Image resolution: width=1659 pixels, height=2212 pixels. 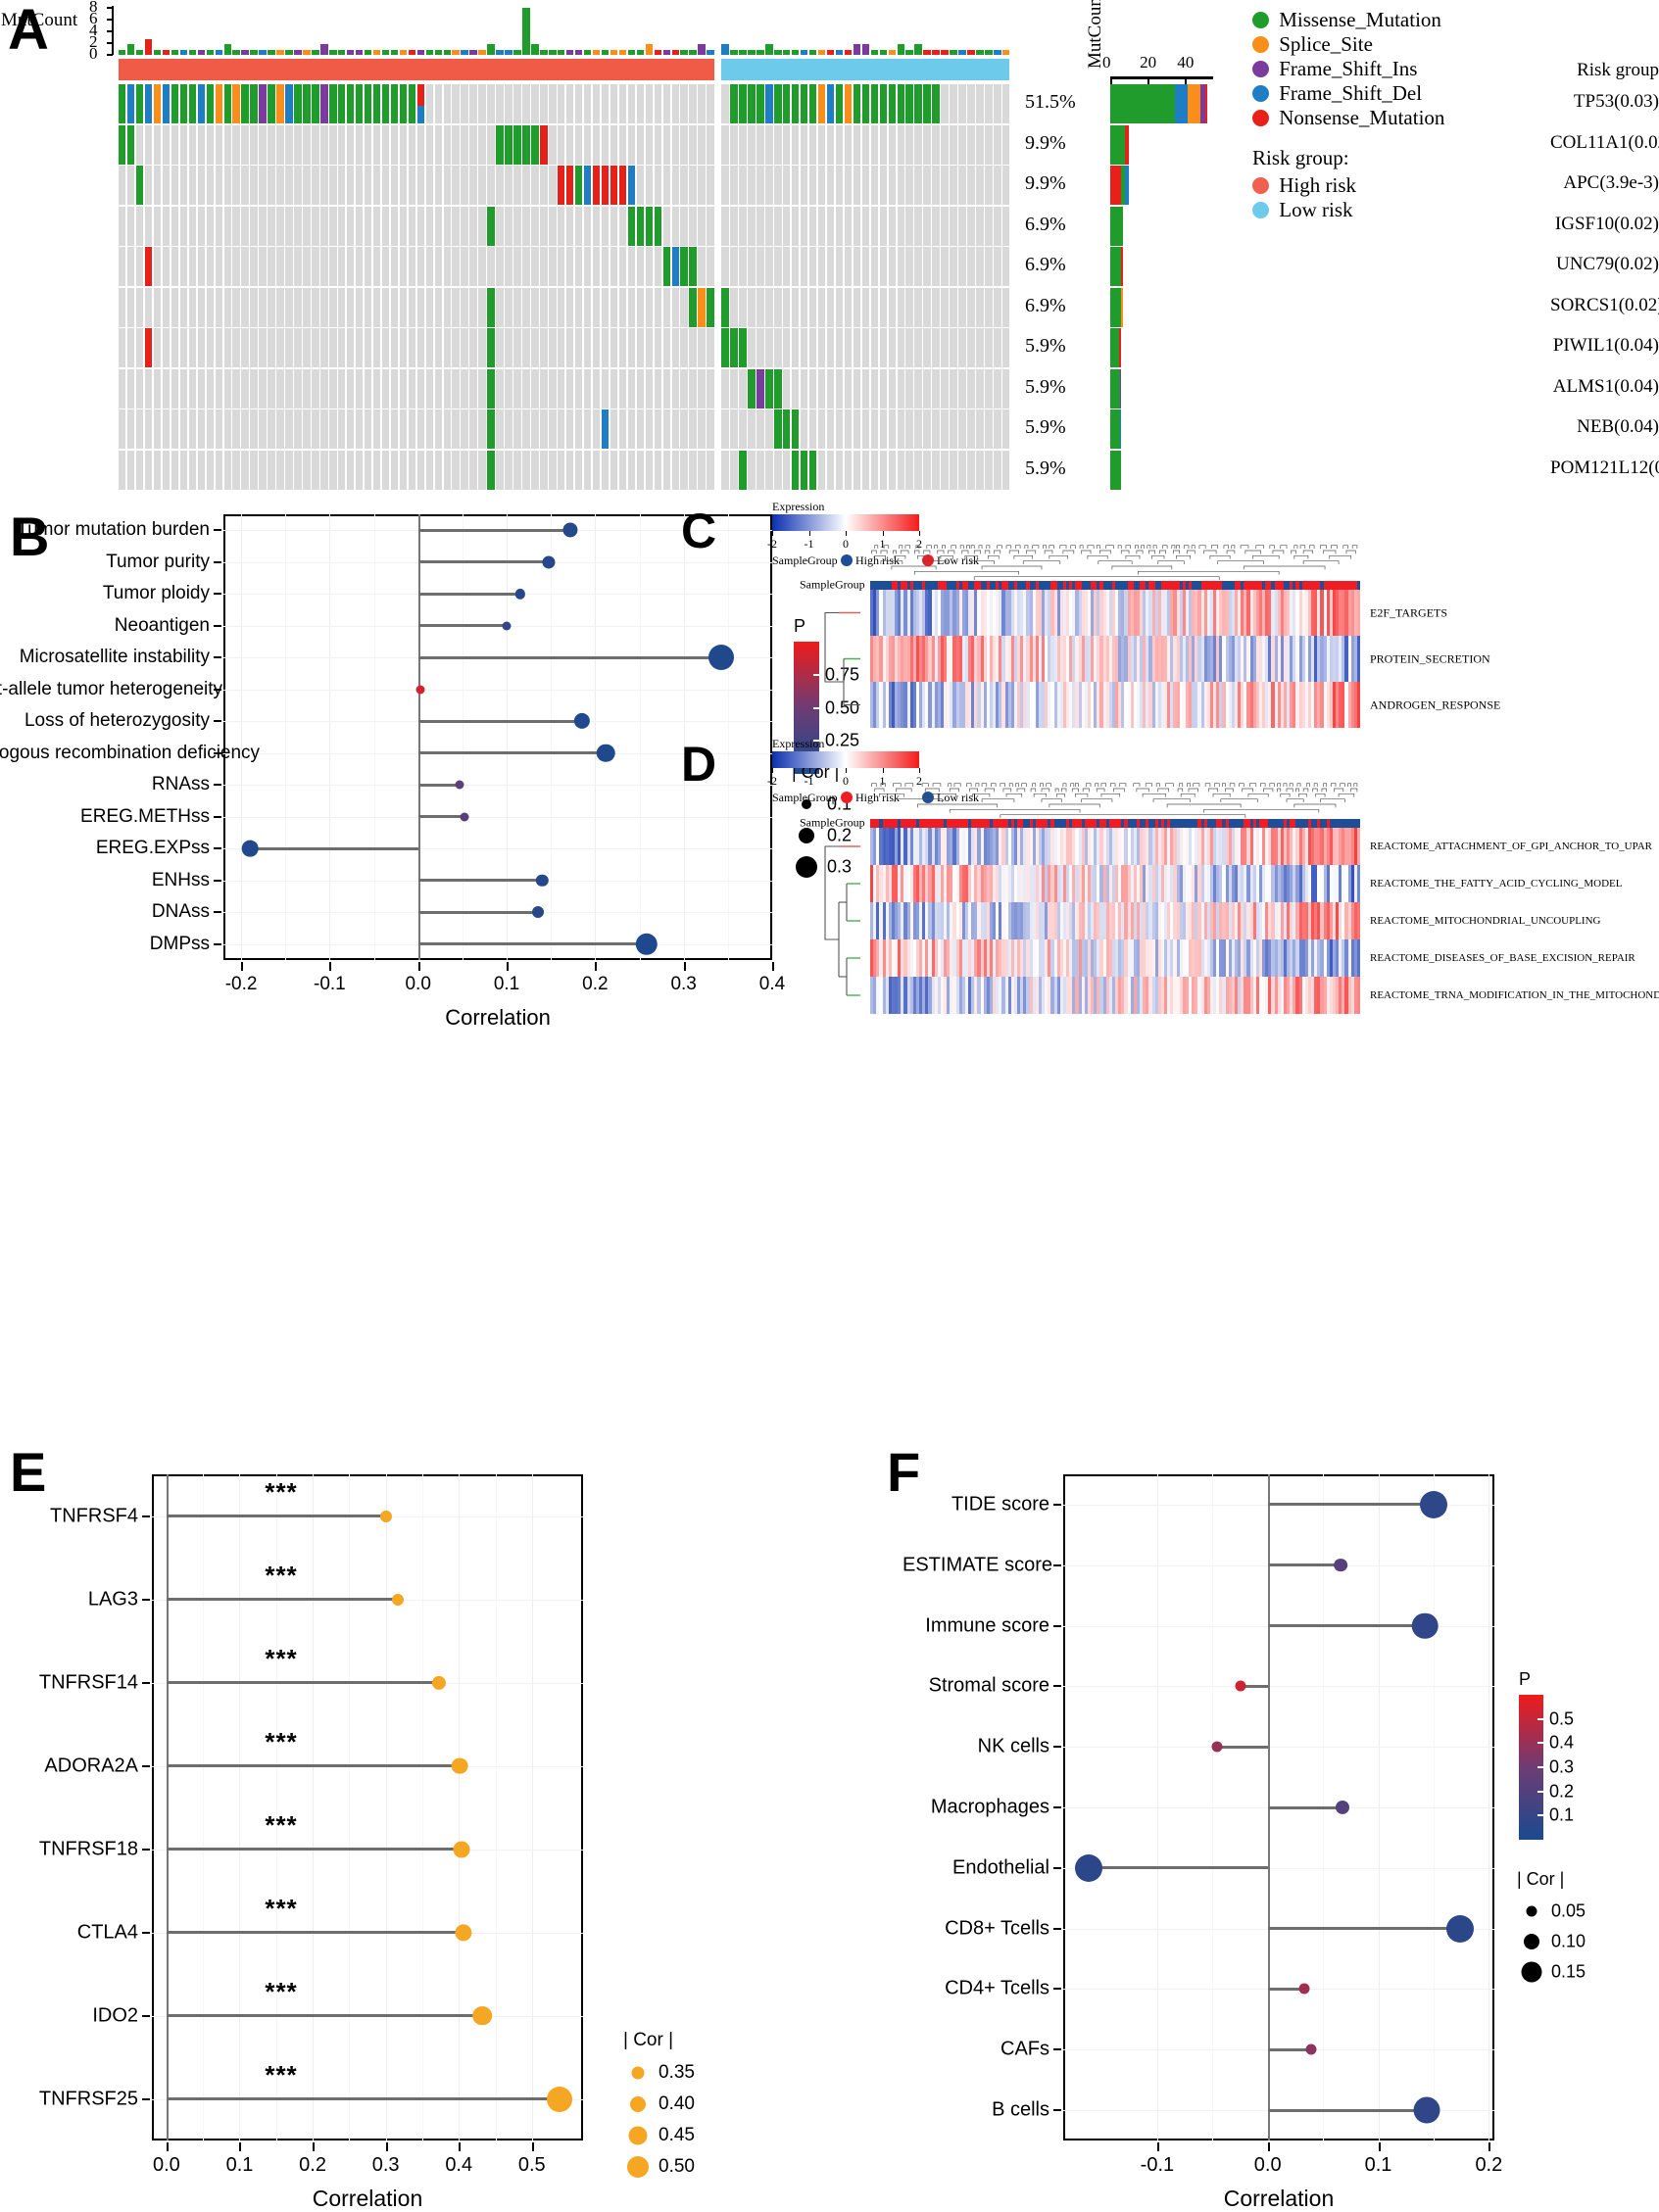 What do you see at coordinates (153, 848) in the screenshot?
I see `category-label: EREG.EXPss` at bounding box center [153, 848].